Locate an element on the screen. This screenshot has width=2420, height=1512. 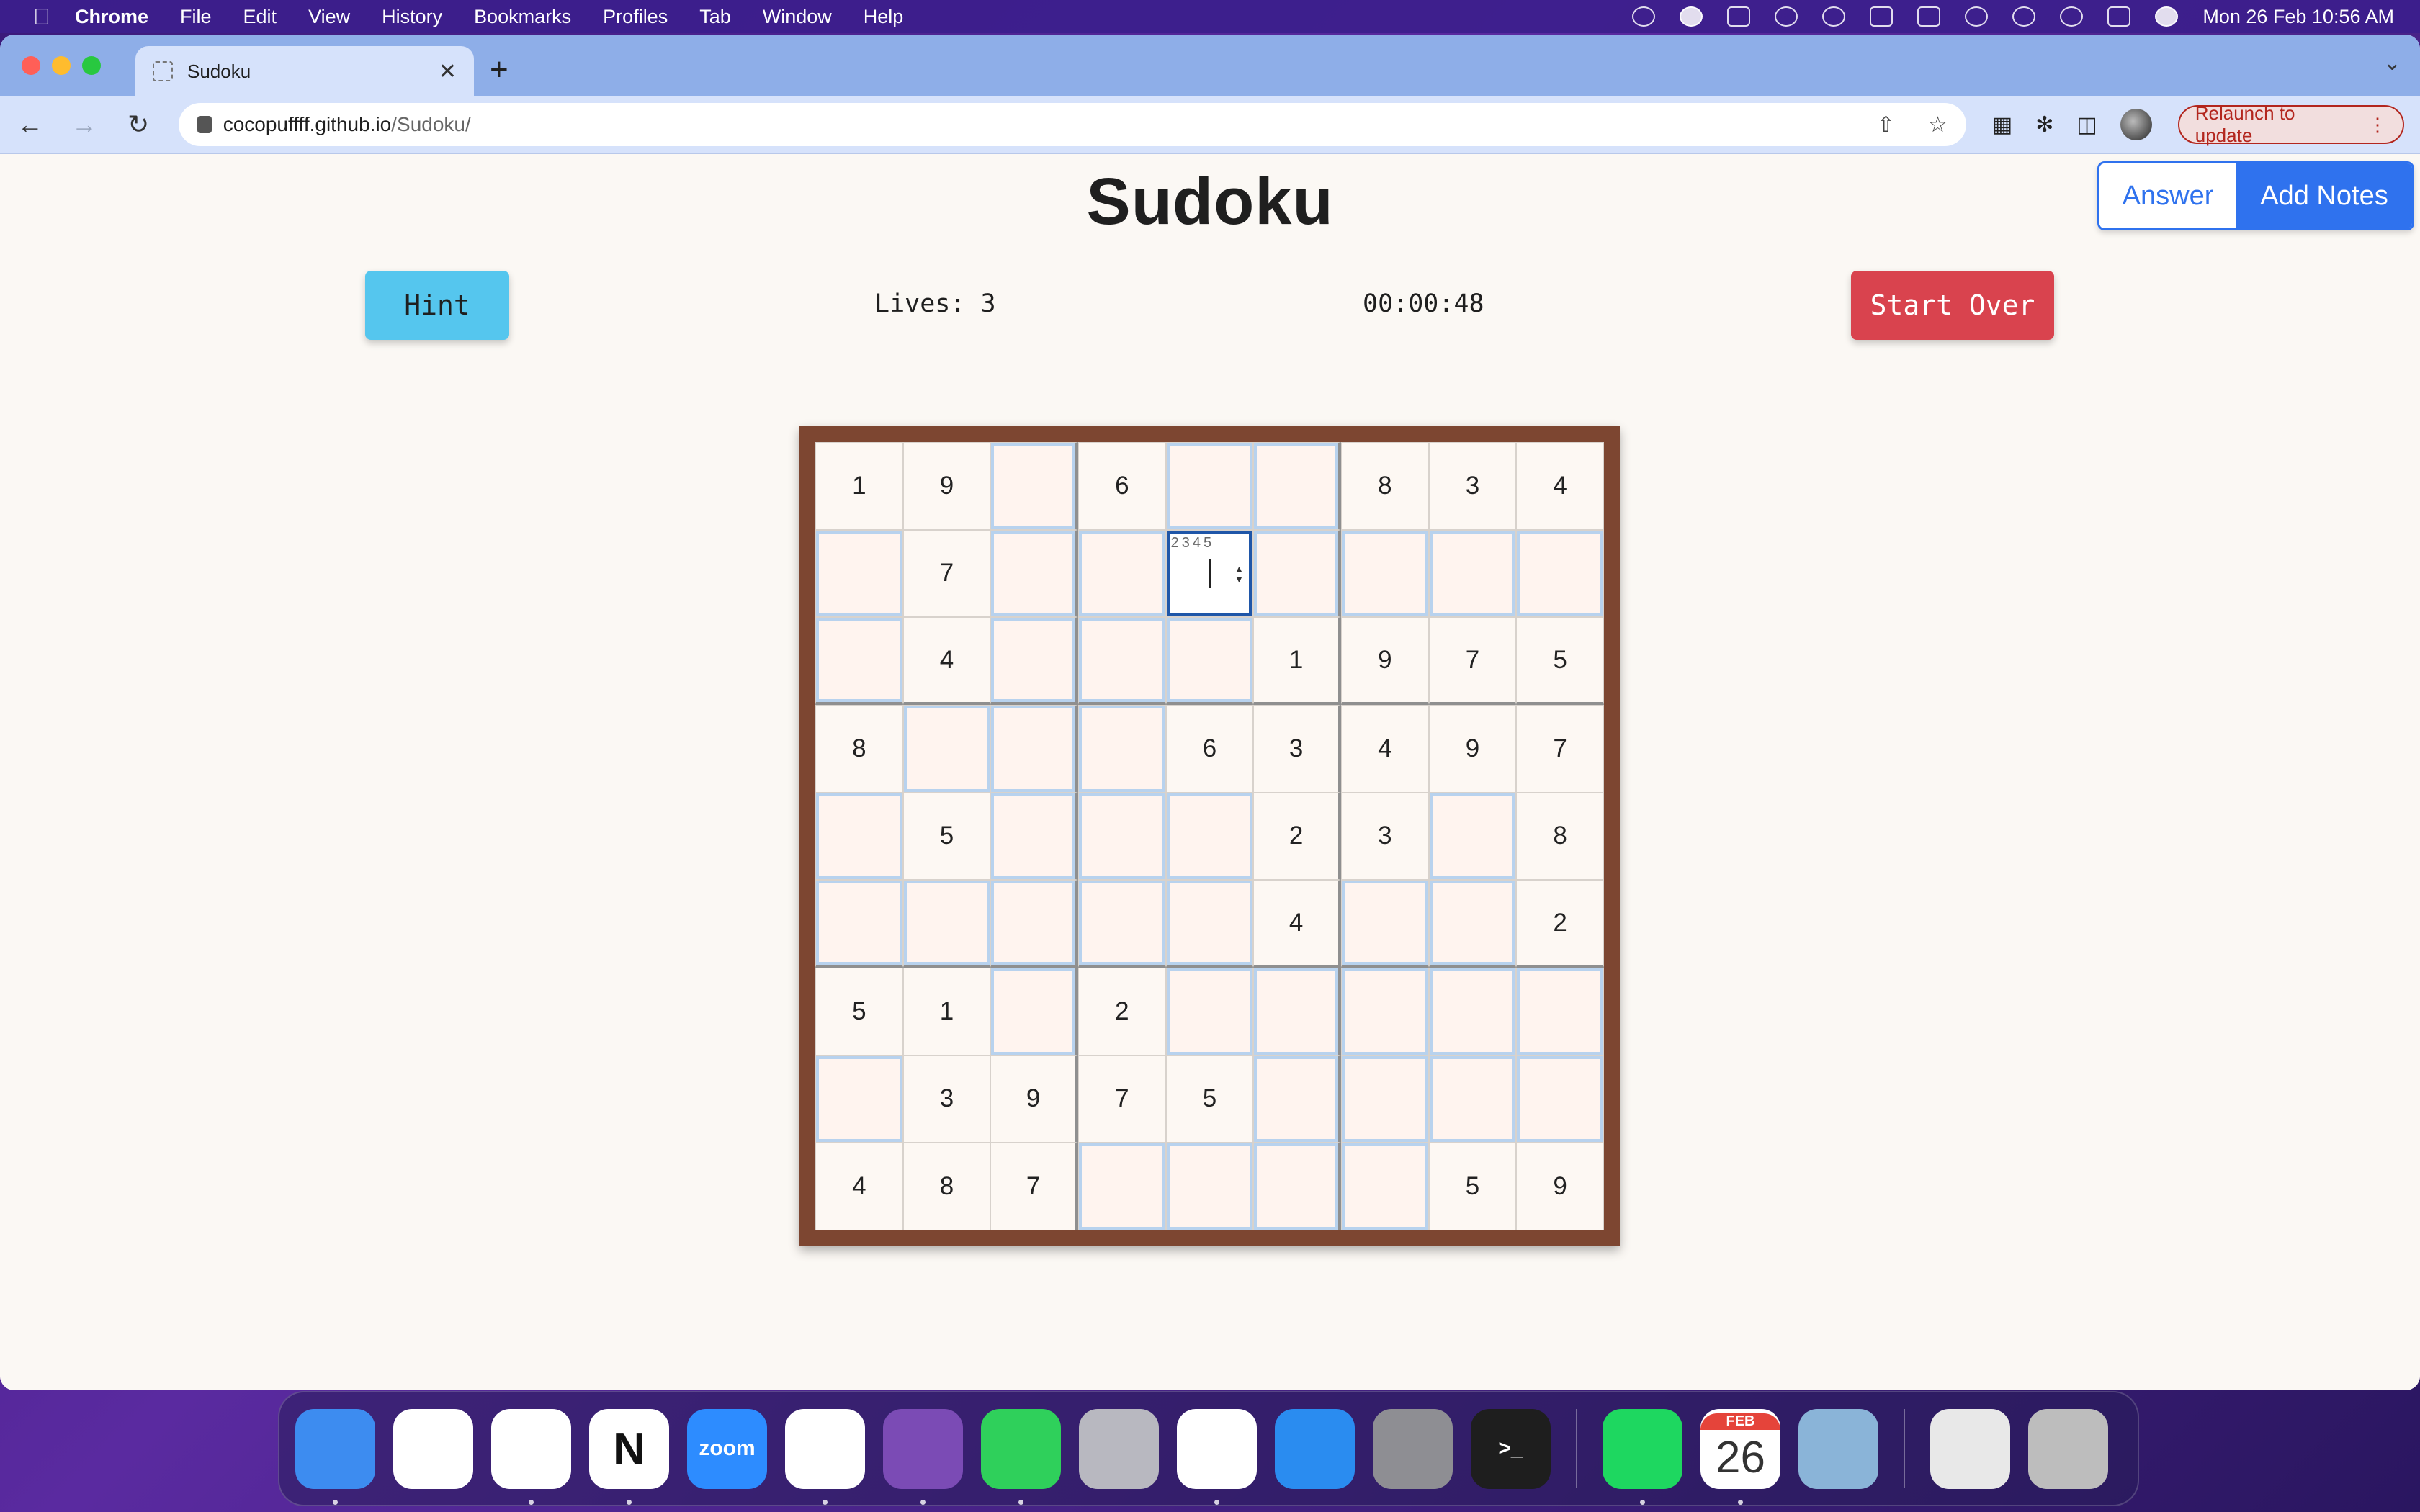
sudoku-cell-r1-c2: 9 is located at coordinates (947, 486).